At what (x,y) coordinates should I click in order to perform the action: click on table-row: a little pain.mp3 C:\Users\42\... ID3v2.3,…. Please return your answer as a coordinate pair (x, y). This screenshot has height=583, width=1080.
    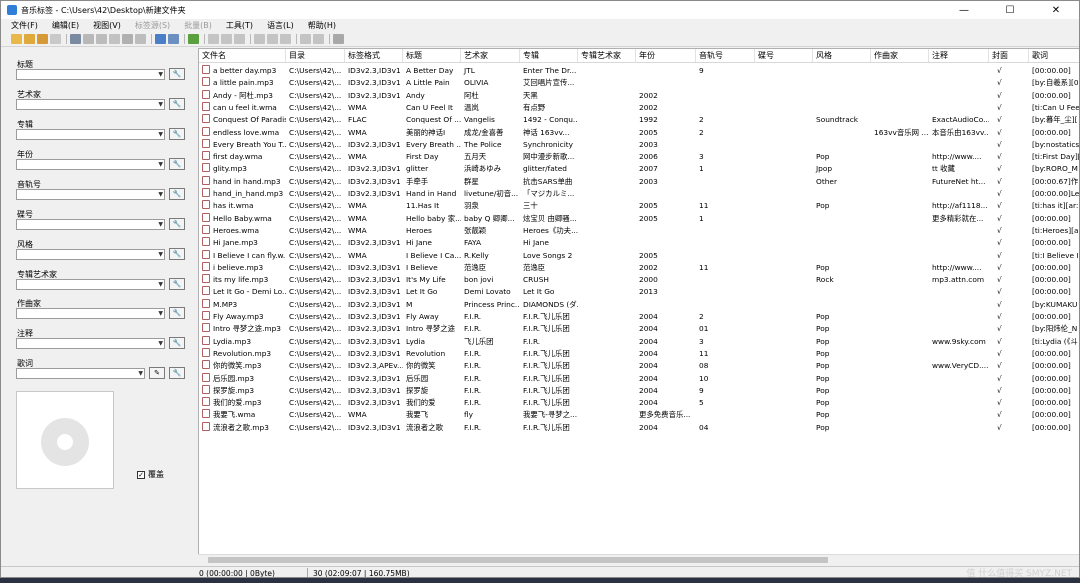
    Looking at the image, I should click on (639, 83).